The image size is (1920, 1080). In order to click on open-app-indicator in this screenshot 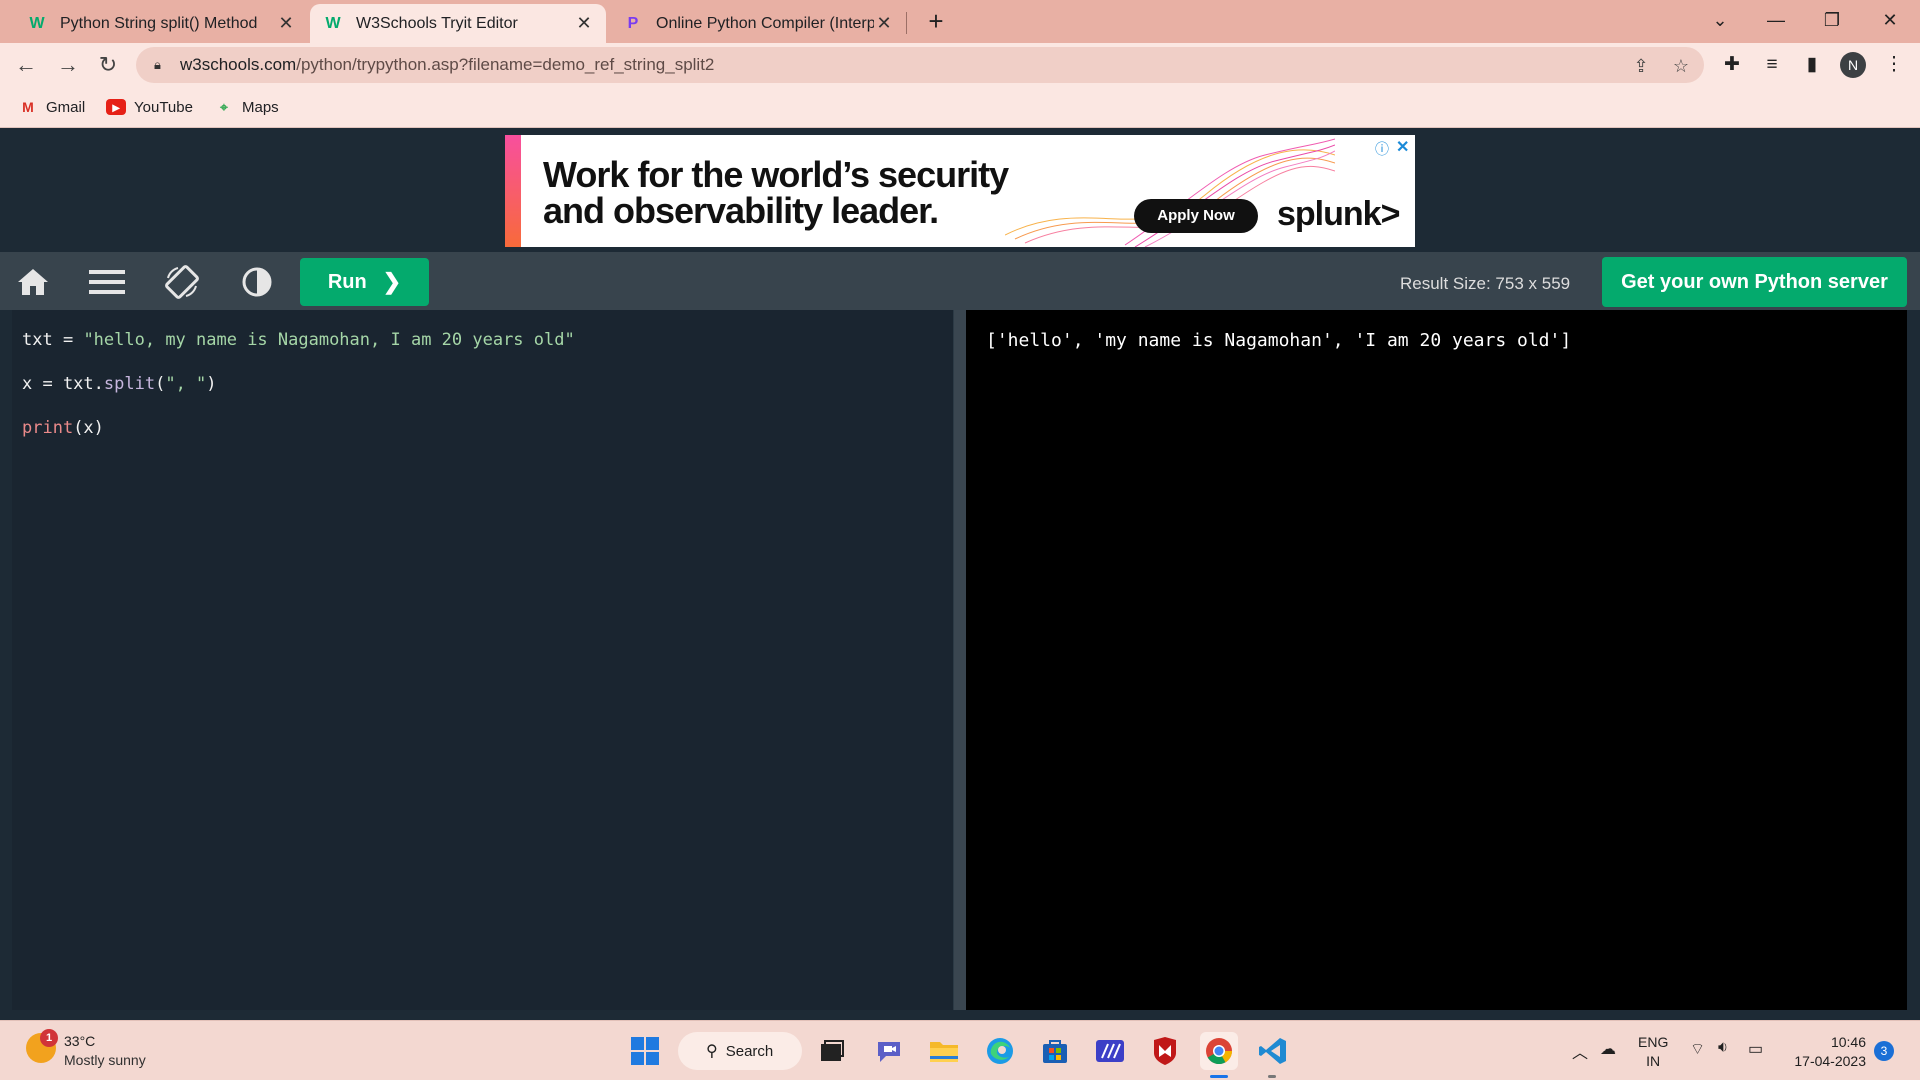, I will do `click(1272, 1076)`.